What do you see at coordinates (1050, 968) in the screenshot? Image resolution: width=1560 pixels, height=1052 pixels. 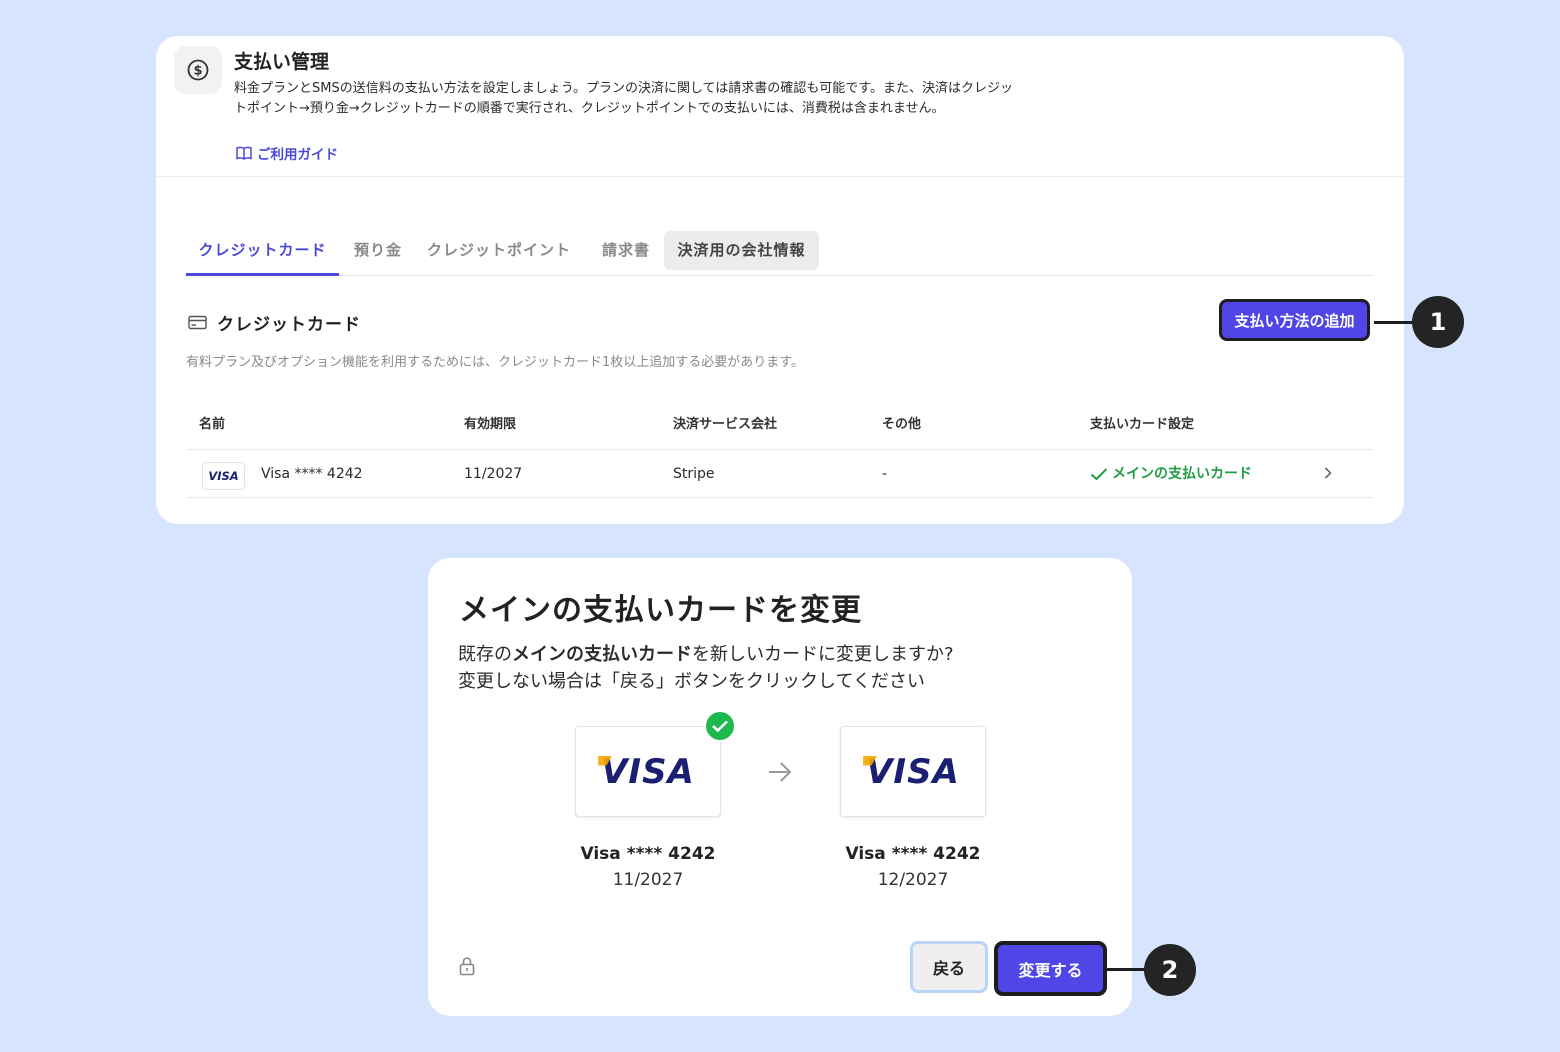 I see `confirm-change-button: 変更する` at bounding box center [1050, 968].